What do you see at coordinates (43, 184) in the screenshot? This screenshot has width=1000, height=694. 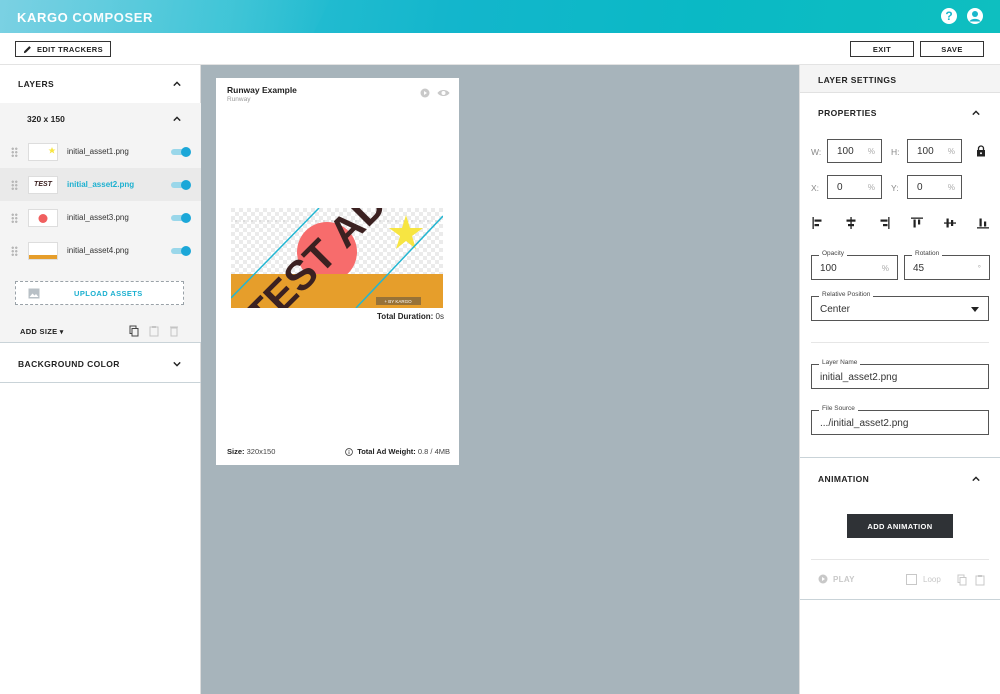 I see `thumb-text: TEST AD` at bounding box center [43, 184].